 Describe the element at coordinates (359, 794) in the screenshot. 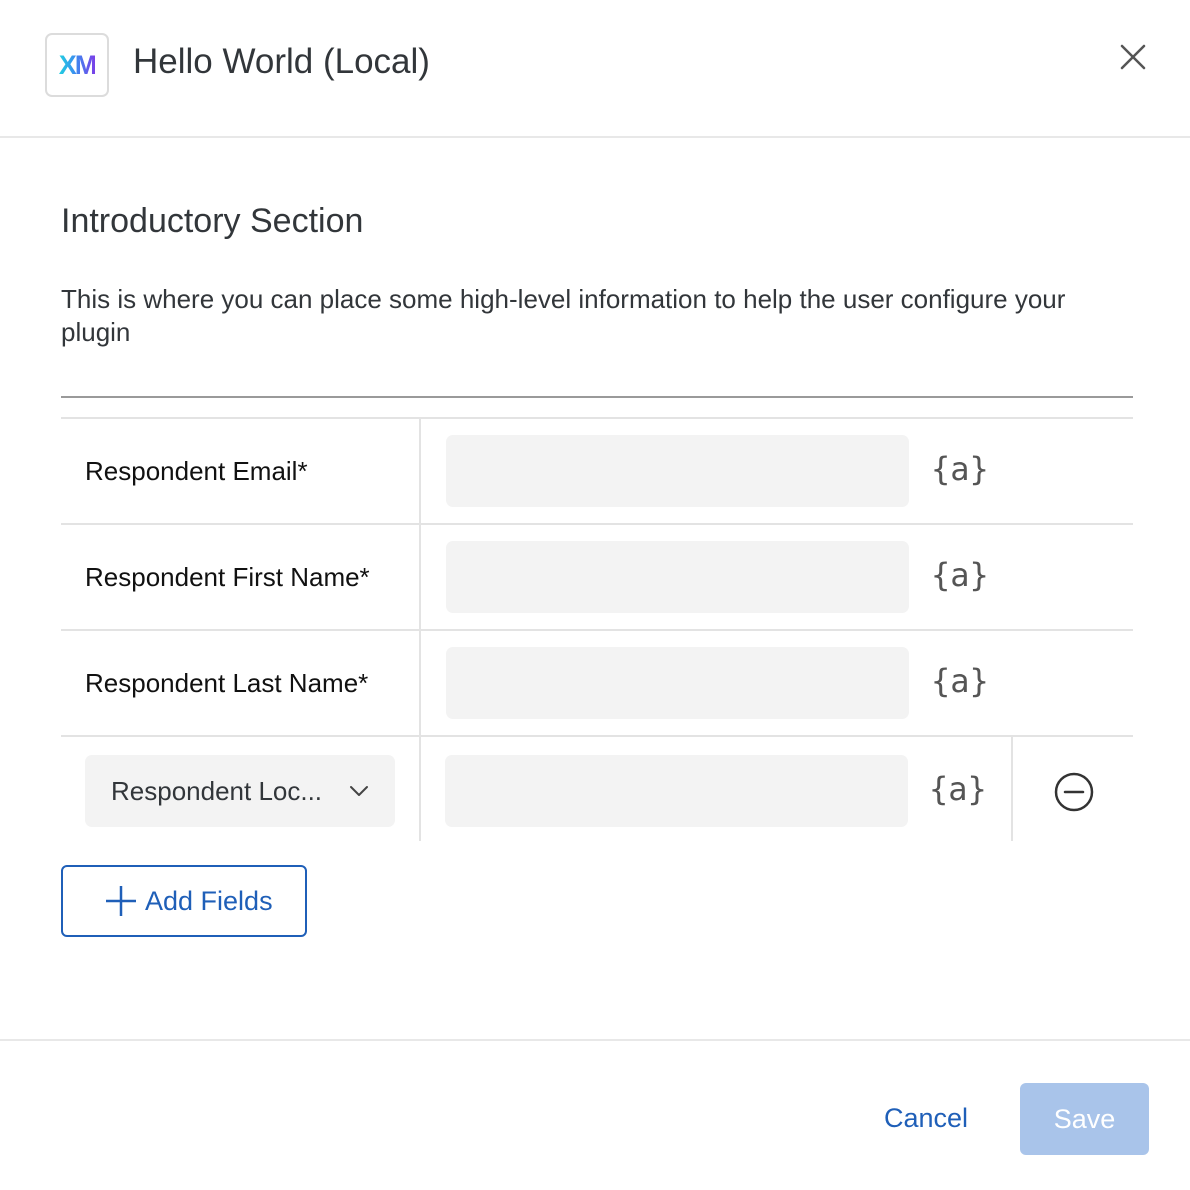

I see `chevron-down-icon` at that location.